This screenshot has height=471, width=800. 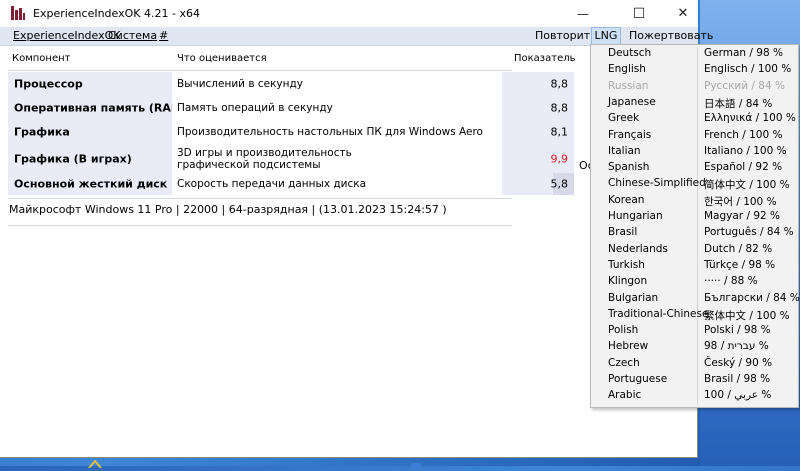 What do you see at coordinates (694, 168) in the screenshot?
I see `language-option: Spanish Español / 92 %` at bounding box center [694, 168].